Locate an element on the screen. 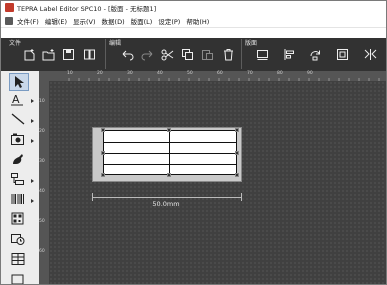 This screenshot has width=387, height=285. new-document-icon is located at coordinates (29, 55).